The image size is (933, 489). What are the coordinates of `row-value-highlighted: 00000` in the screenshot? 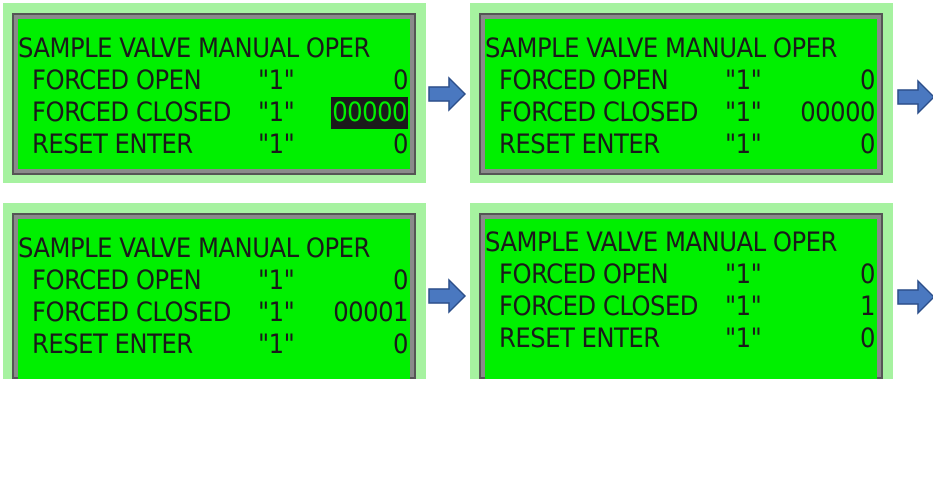 It's located at (369, 113).